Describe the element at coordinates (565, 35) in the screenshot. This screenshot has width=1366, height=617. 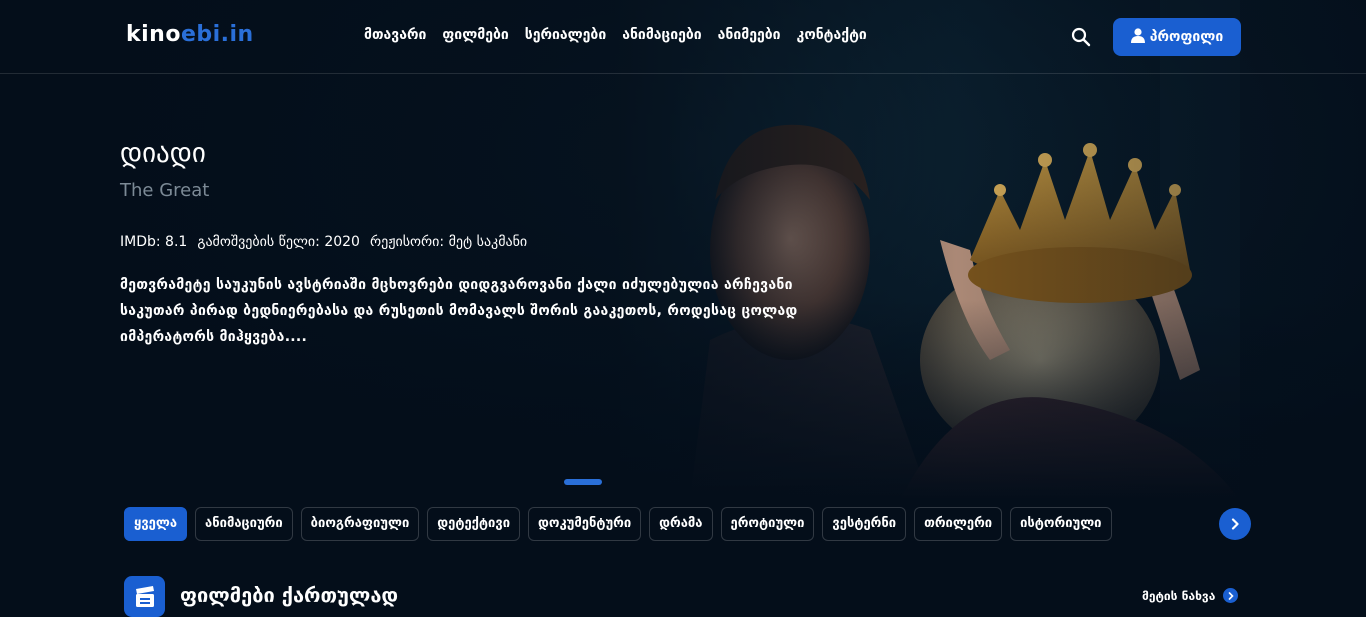
I see `nav-item-series: სერიალები` at that location.